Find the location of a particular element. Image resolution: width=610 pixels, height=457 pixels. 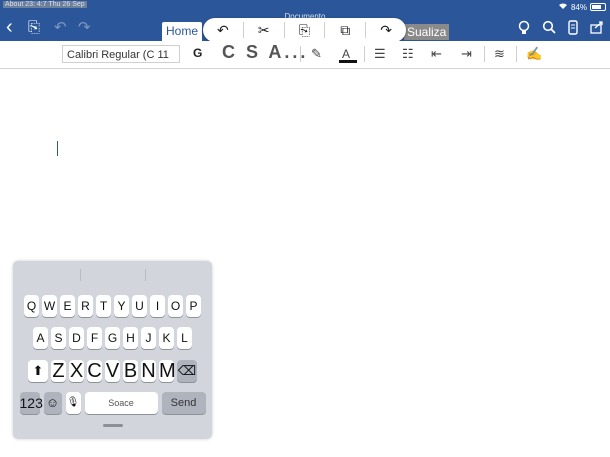

space-key: Soace is located at coordinates (121, 403).